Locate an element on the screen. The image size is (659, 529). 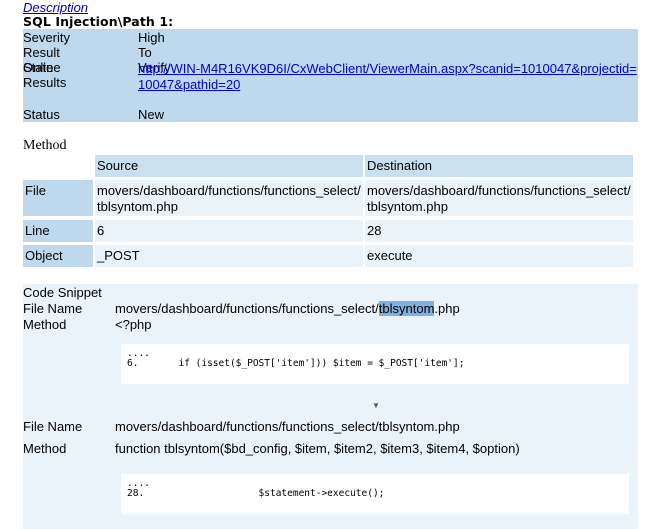
file-row-label: File is located at coordinates (58, 198).